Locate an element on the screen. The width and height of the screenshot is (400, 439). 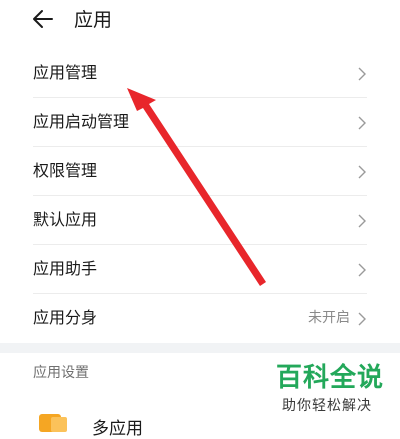
header-bar: 应用 is located at coordinates (200, 20).